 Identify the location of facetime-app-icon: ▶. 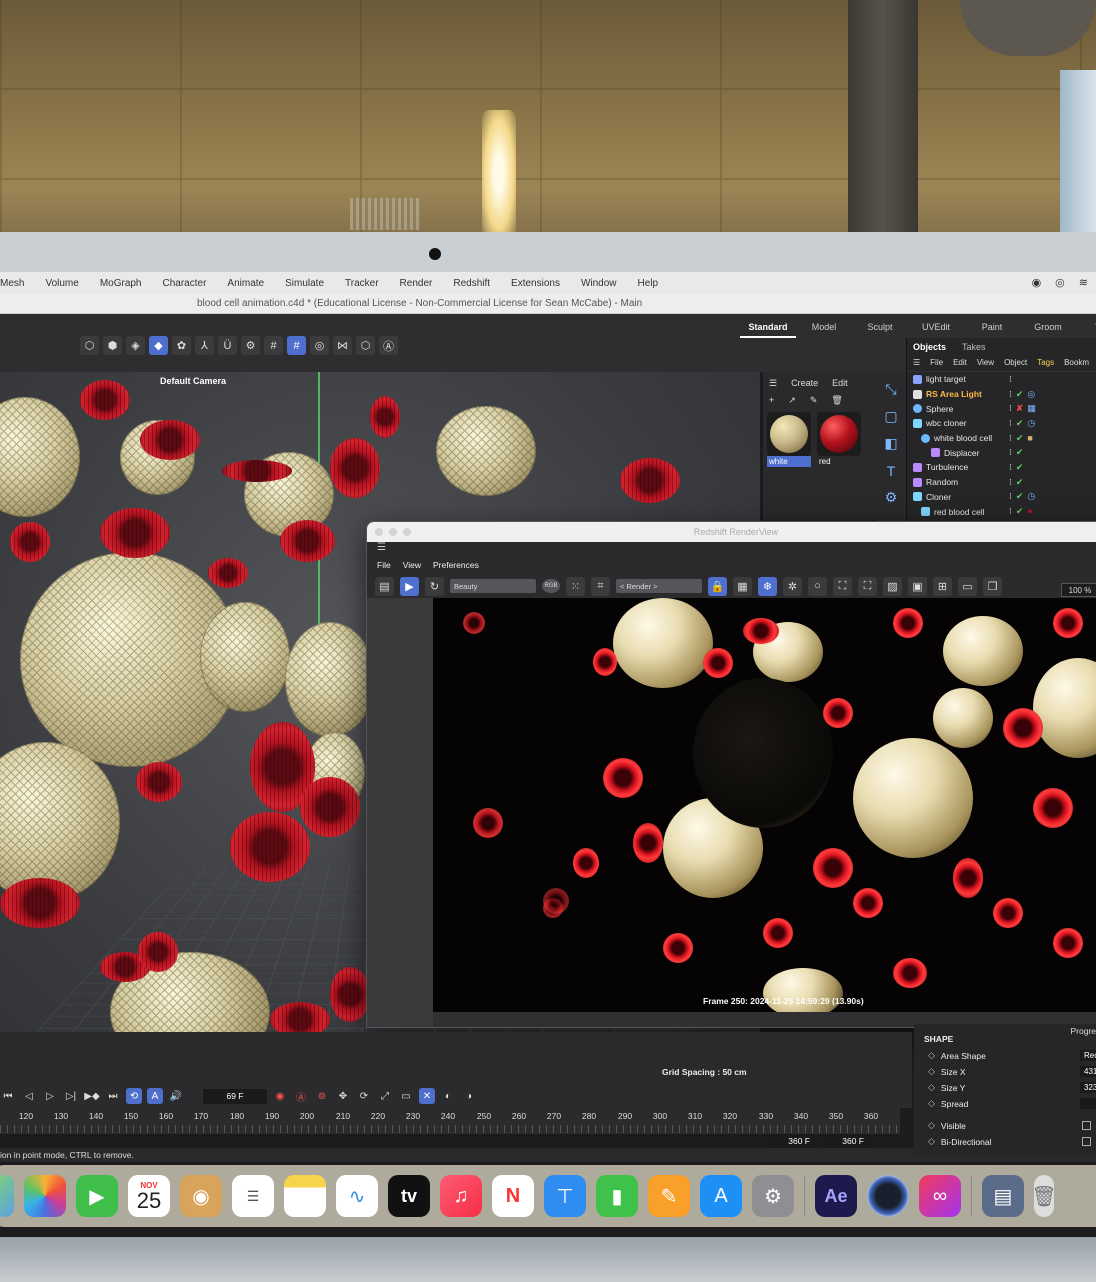
(97, 1196).